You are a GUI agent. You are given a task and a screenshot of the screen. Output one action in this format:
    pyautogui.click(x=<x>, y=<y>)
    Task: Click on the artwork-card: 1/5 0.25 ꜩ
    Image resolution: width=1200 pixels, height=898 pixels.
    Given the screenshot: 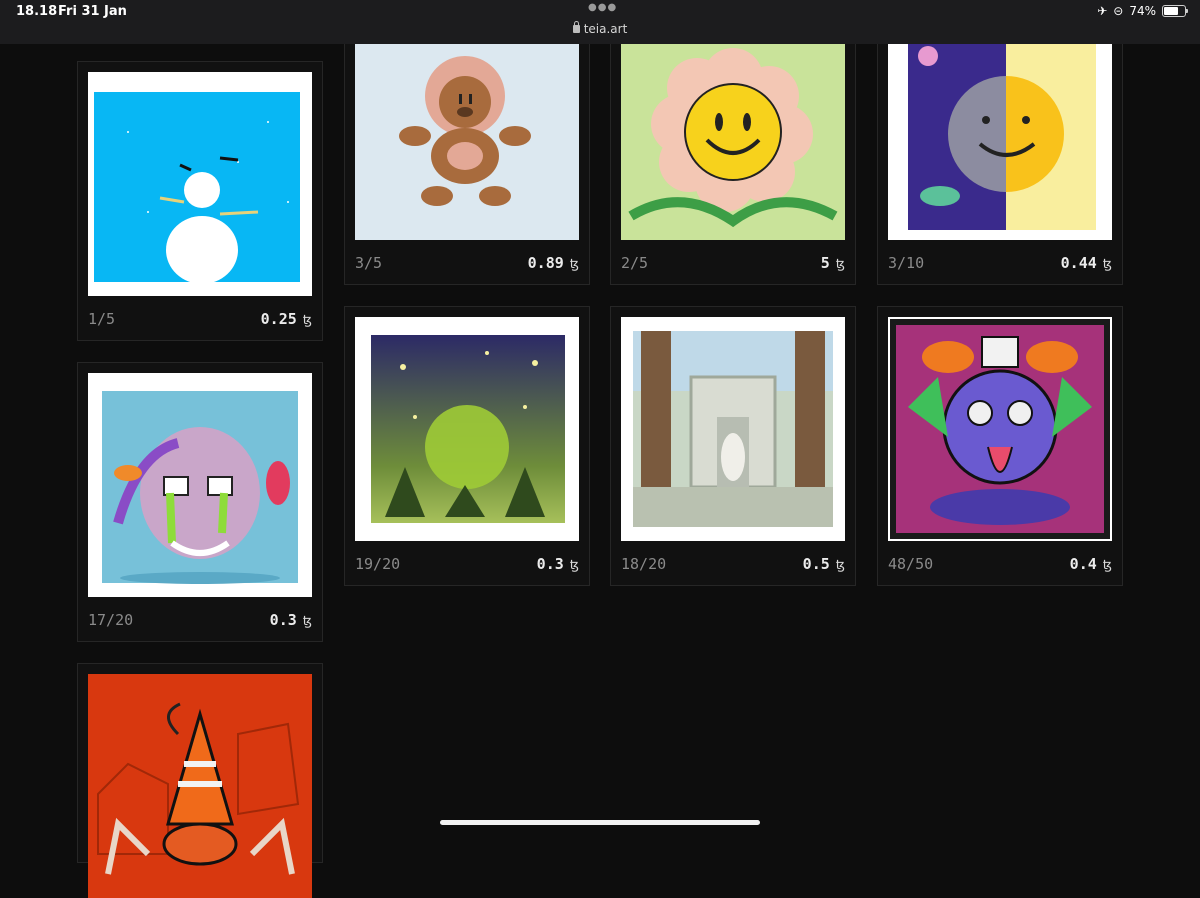 What is the action you would take?
    pyautogui.click(x=200, y=201)
    